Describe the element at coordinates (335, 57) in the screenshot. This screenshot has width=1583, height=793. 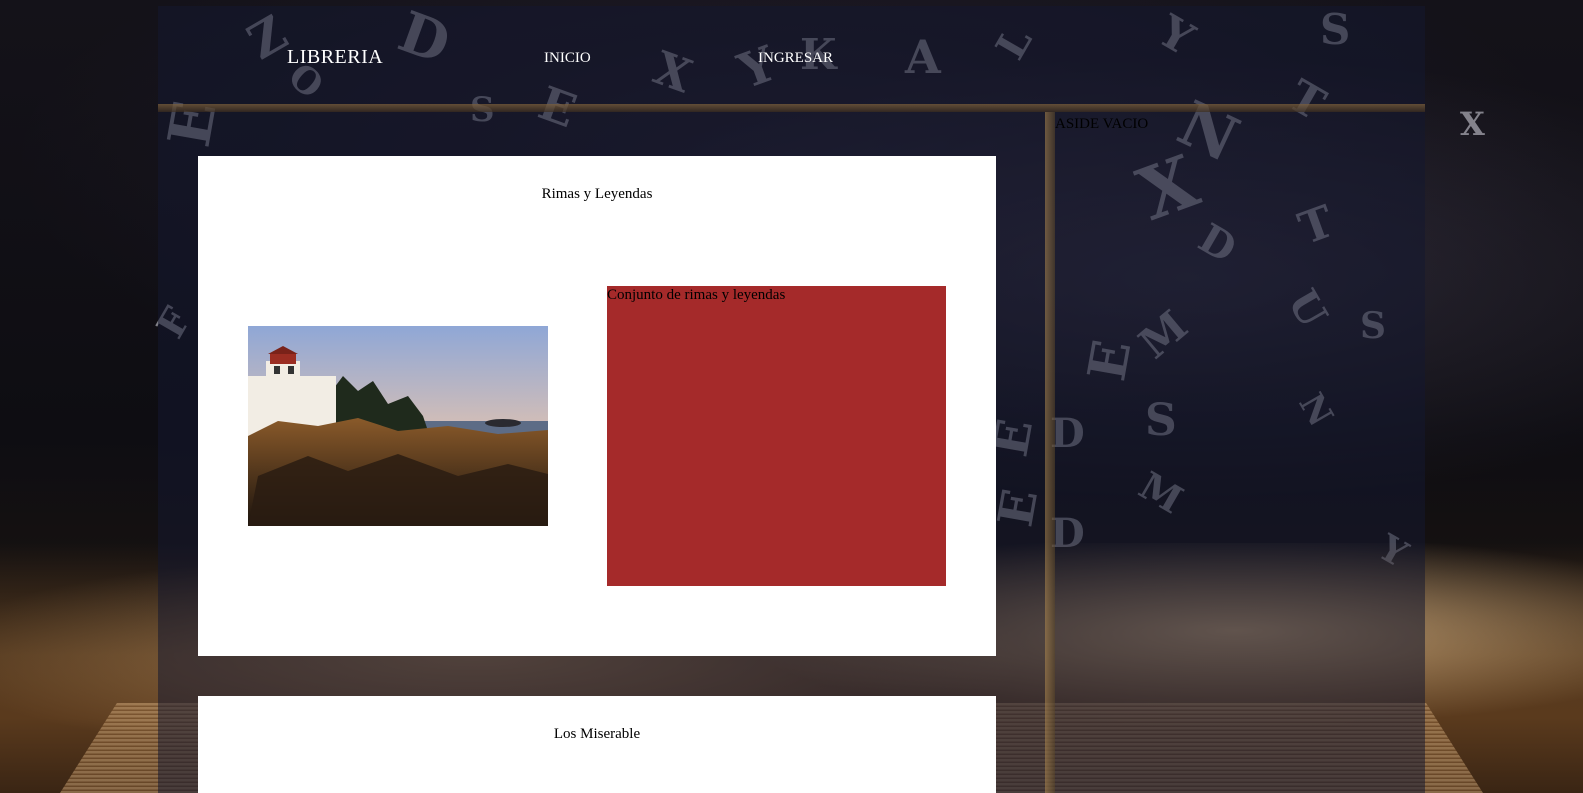
I see `site-brand: LIBRERIA` at that location.